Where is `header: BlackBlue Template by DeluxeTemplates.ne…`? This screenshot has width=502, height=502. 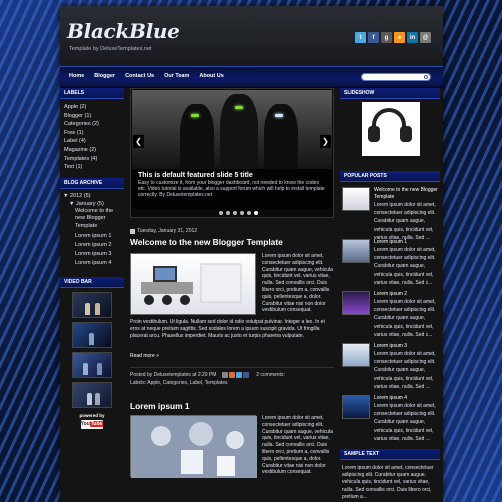
header: BlackBlue Template by DeluxeTemplates.ne… is located at coordinates (251, 36).